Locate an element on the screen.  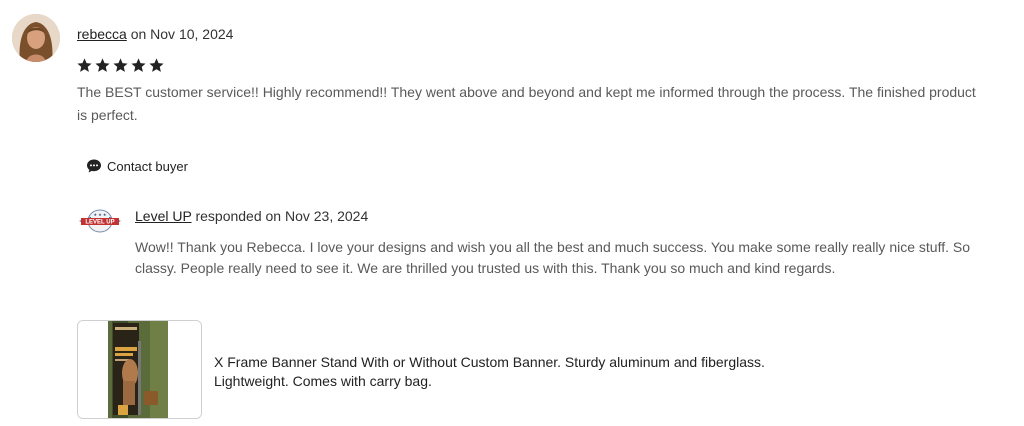
review-header: rebecca on Nov 10, 2024 is located at coordinates (155, 34).